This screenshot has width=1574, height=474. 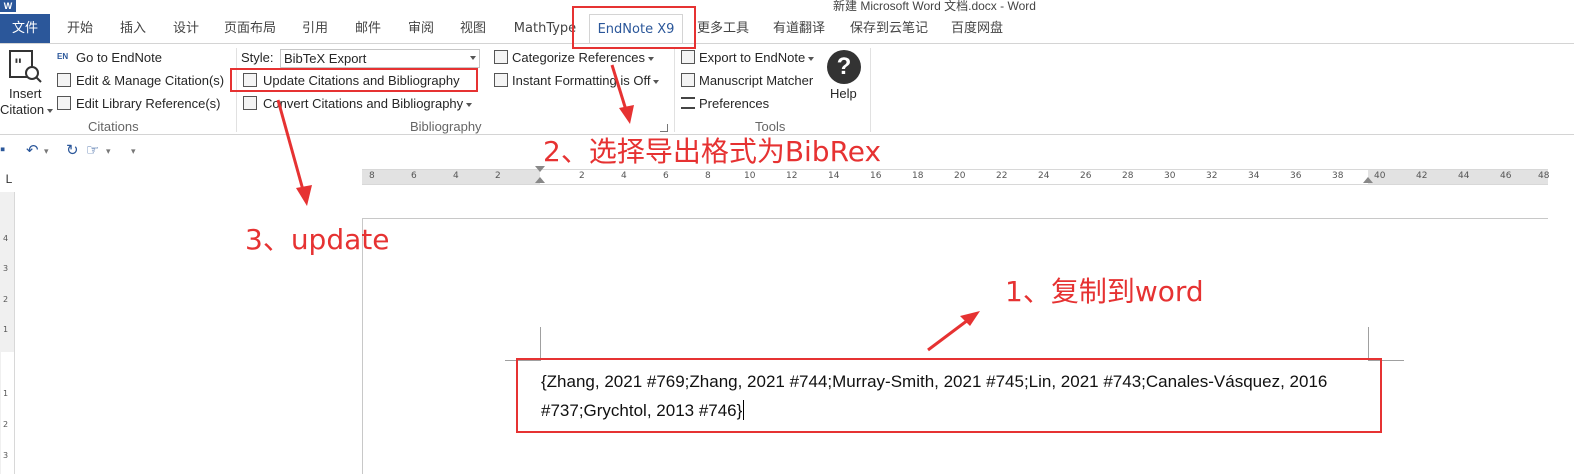 What do you see at coordinates (634, 27) in the screenshot?
I see `endnote-tab-highlight` at bounding box center [634, 27].